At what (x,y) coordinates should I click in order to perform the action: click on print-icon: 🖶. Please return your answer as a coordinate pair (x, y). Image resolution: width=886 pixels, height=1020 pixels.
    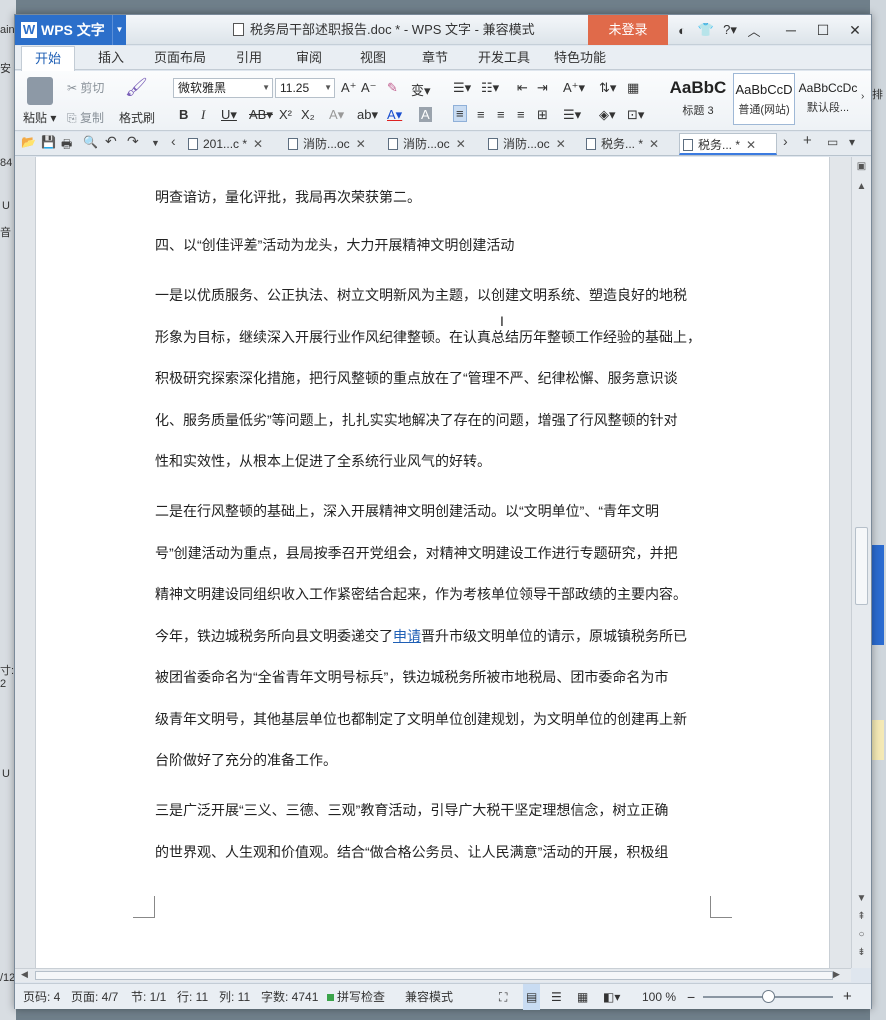
    Looking at the image, I should click on (66, 145).